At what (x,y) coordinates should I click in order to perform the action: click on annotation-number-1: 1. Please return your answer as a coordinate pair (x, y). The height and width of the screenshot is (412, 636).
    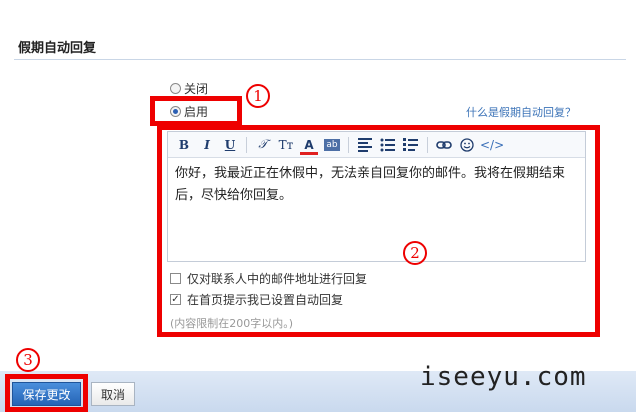
    Looking at the image, I should click on (258, 96).